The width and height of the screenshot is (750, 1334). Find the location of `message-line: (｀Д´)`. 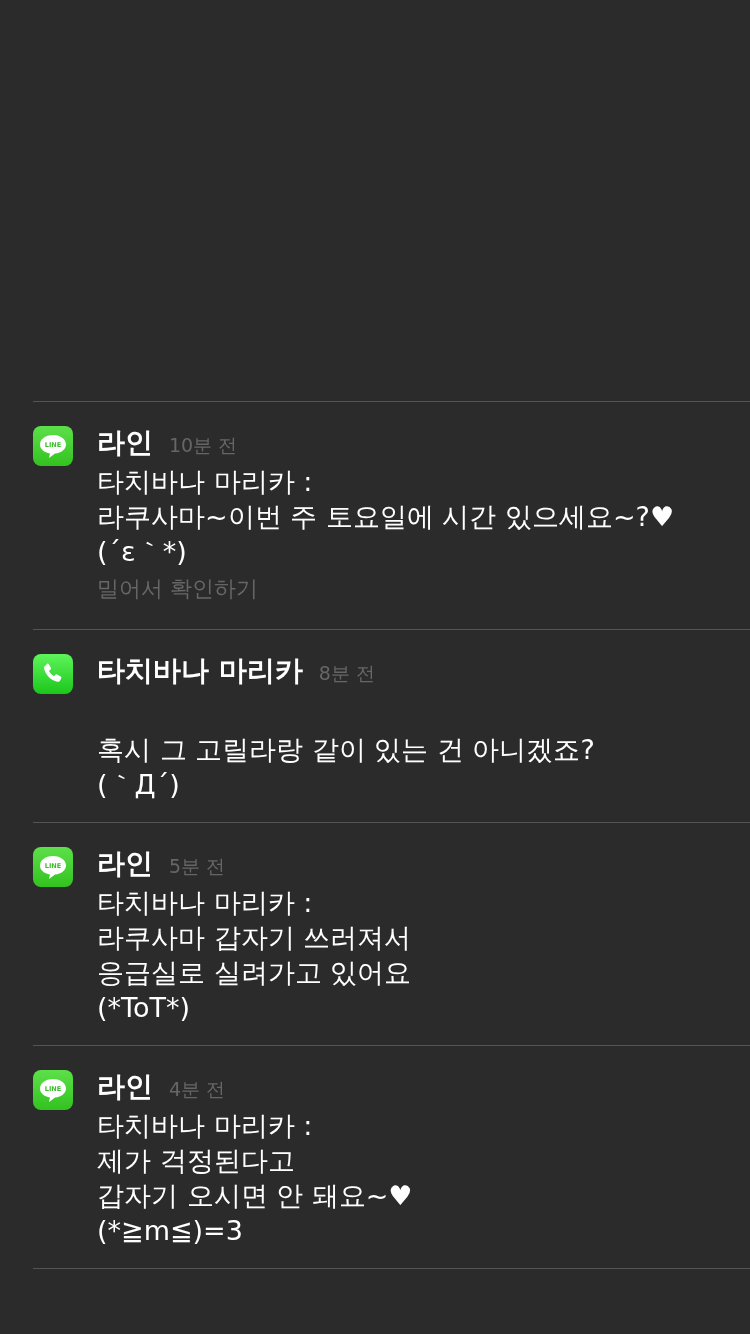

message-line: (｀Д´) is located at coordinates (139, 785).